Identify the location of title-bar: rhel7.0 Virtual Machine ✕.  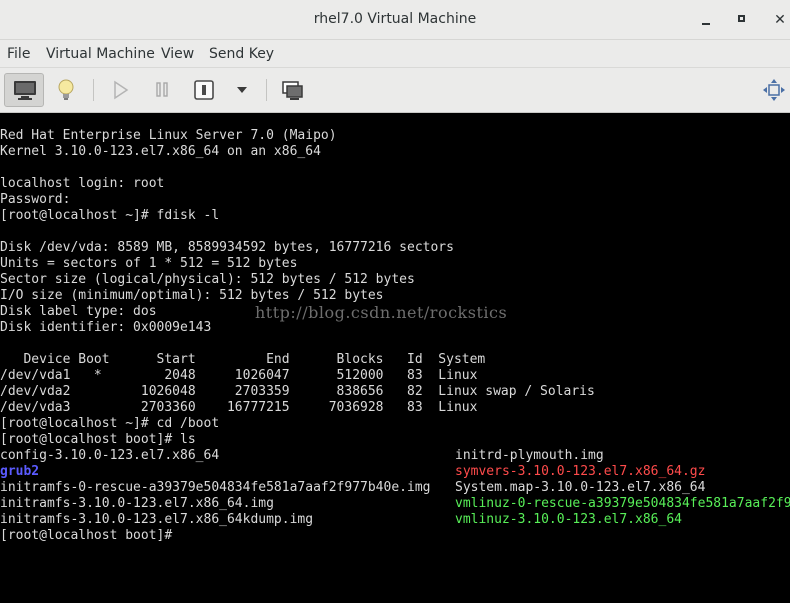
(395, 20).